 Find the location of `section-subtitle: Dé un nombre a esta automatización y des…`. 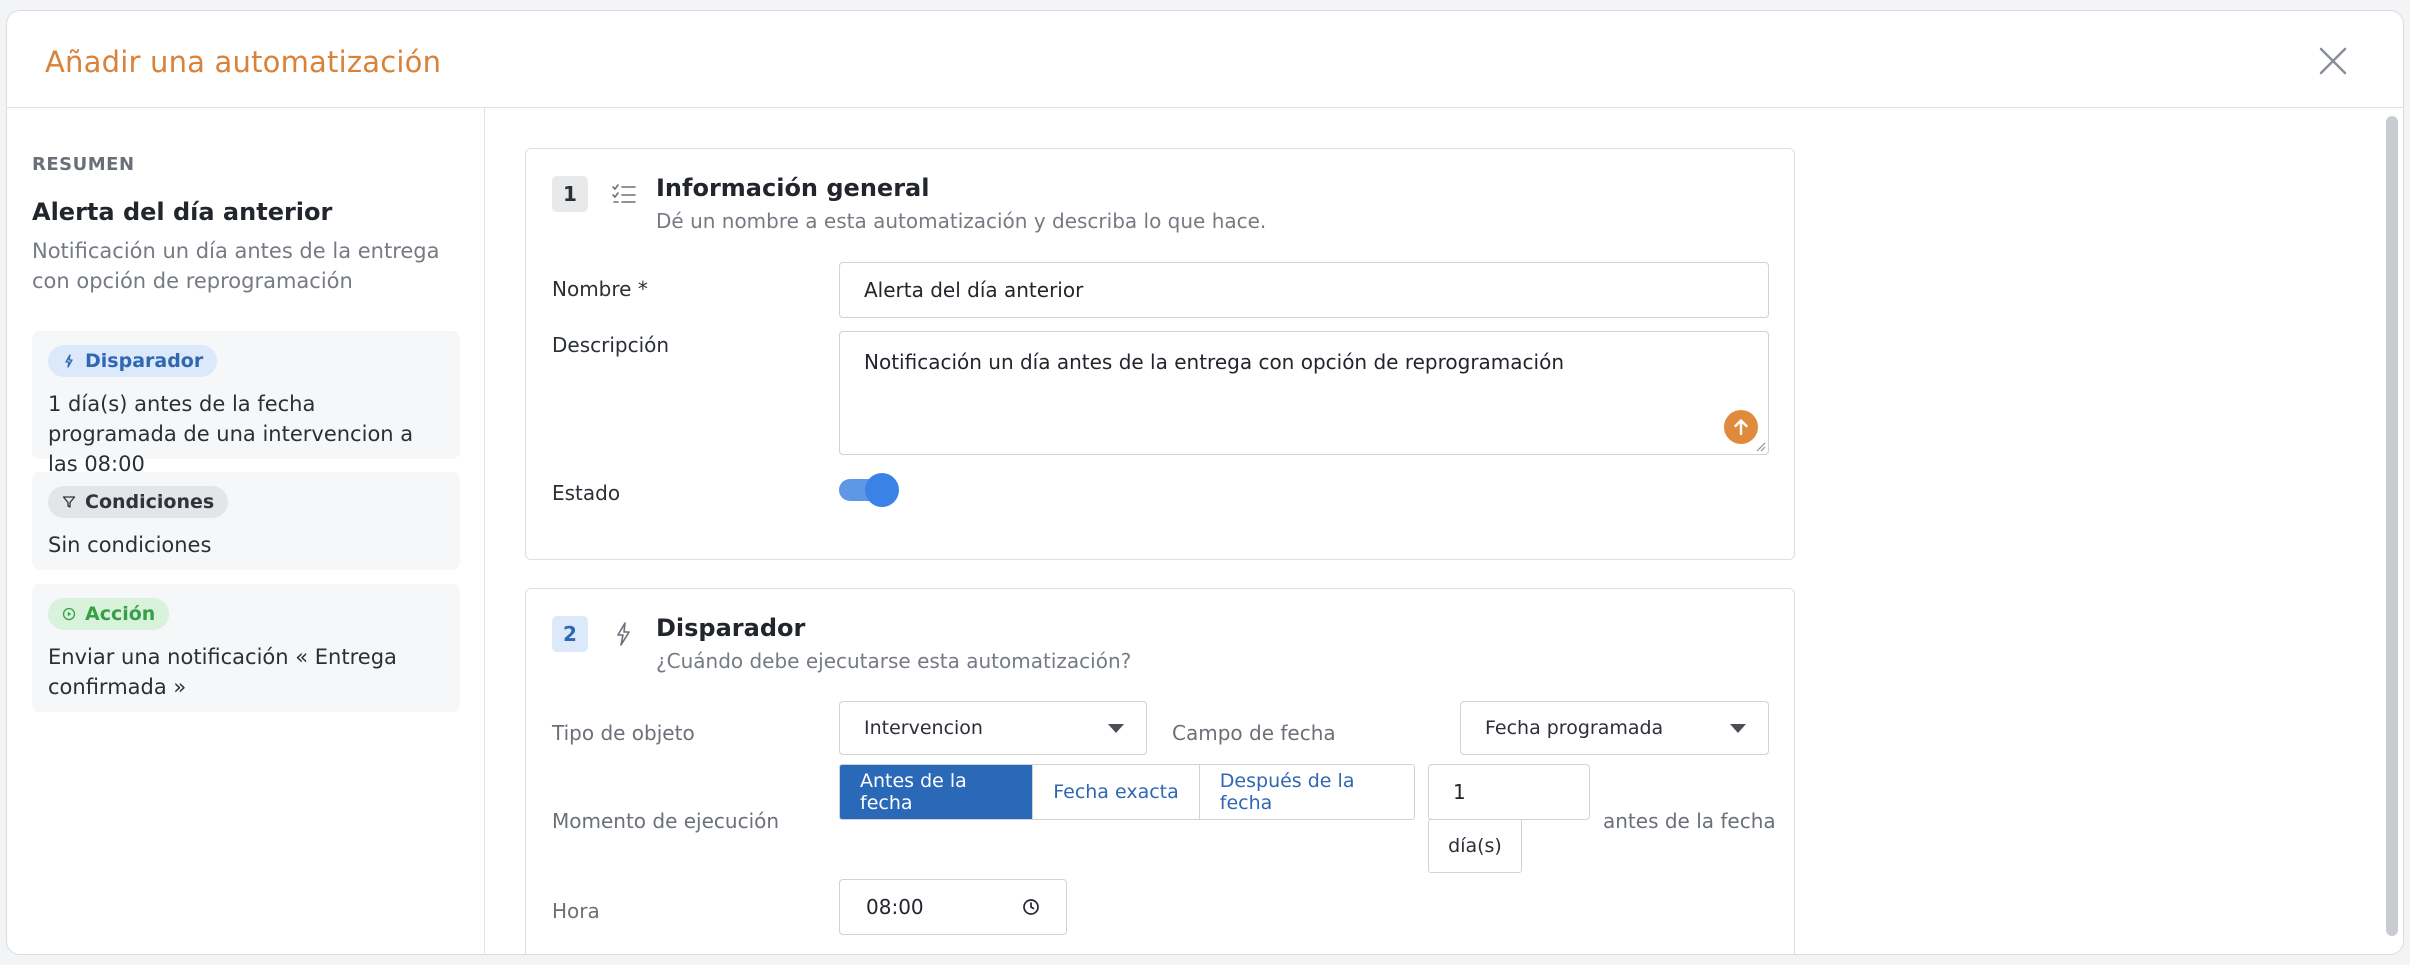

section-subtitle: Dé un nombre a esta automatización y des… is located at coordinates (961, 221).